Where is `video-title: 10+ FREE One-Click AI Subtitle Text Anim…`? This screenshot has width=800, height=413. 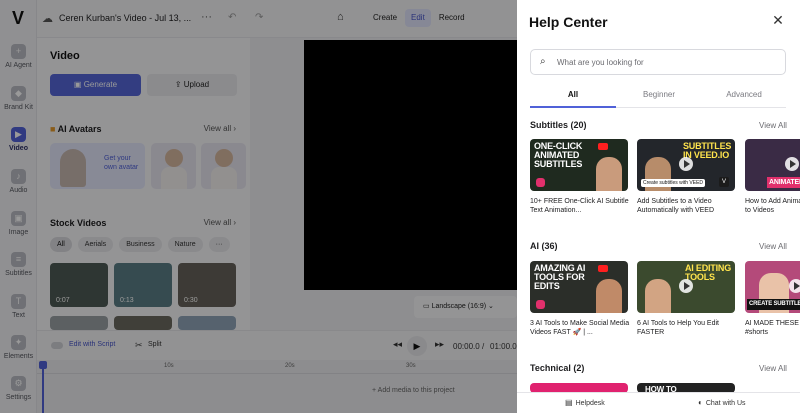 video-title: 10+ FREE One-Click AI Subtitle Text Anim… is located at coordinates (579, 206).